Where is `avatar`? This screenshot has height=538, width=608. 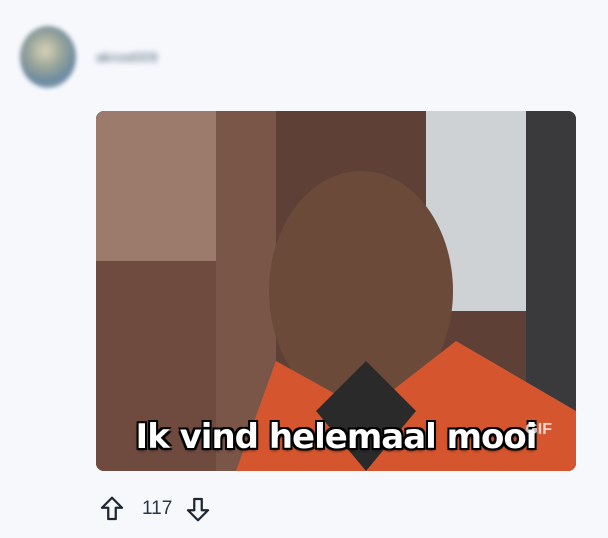
avatar is located at coordinates (48, 57).